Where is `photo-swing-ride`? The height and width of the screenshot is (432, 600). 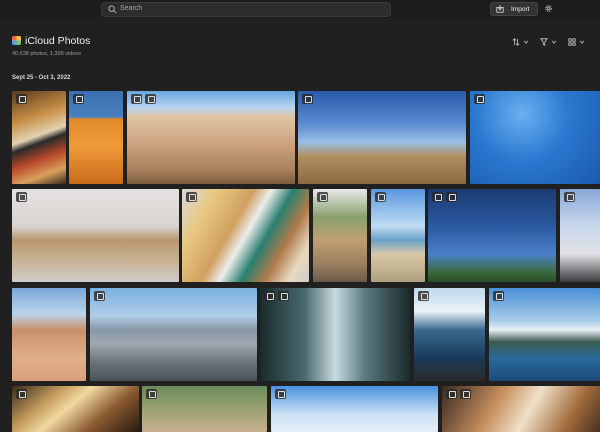
photo-swing-ride is located at coordinates (535, 137).